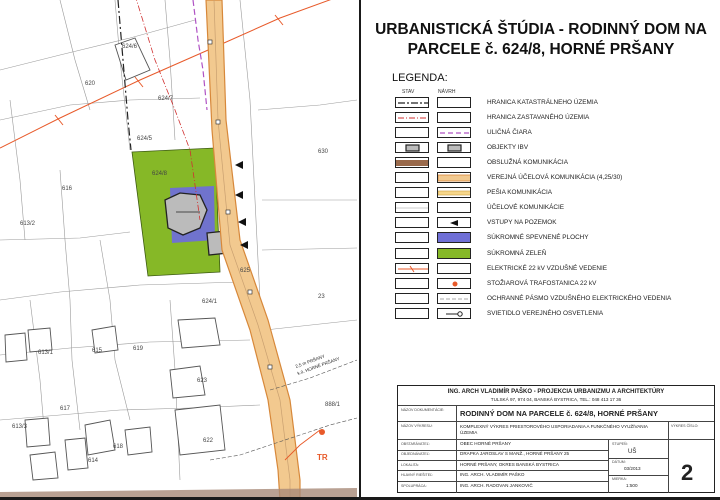 This screenshot has height=500, width=720. Describe the element at coordinates (545, 313) in the screenshot. I see `legend-label: SVIETIDLO VEREJNÉHO OSVETLENIA` at that location.